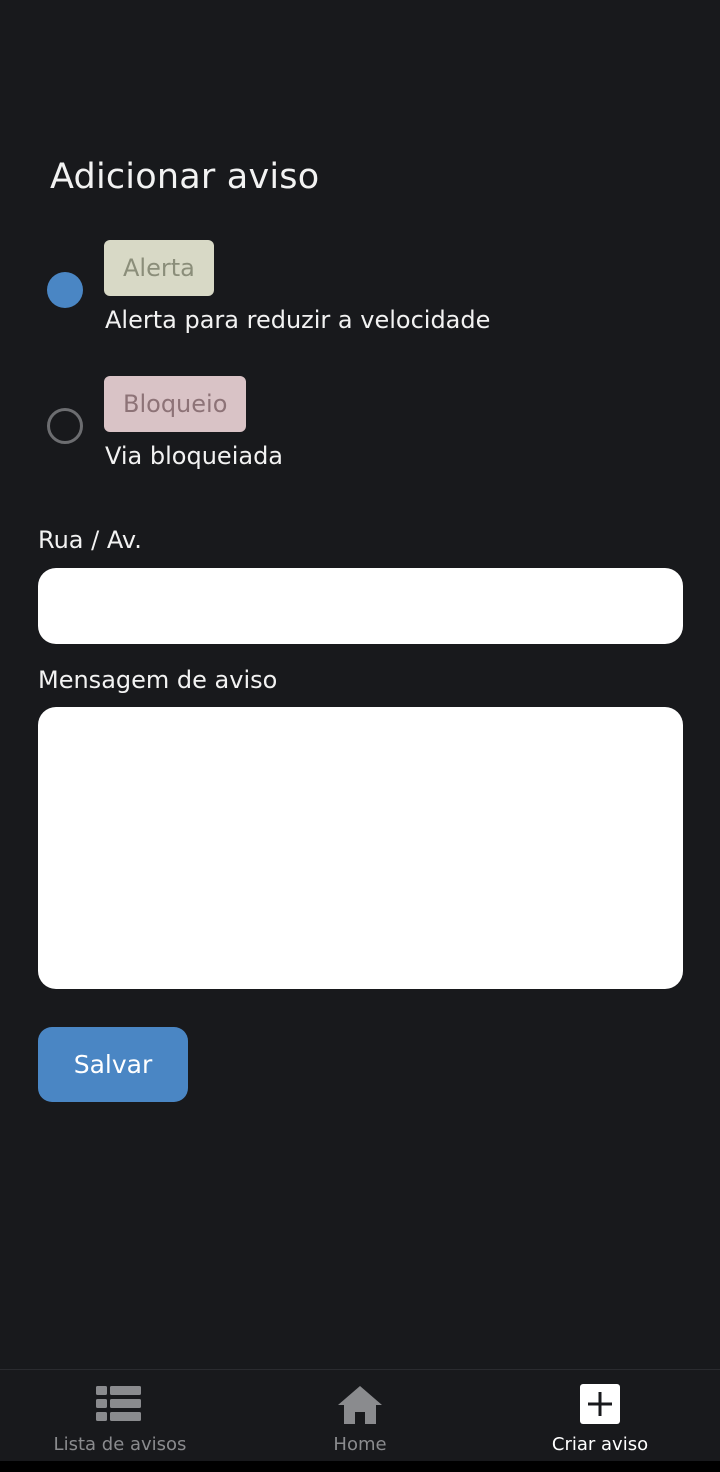 The width and height of the screenshot is (720, 1472). I want to click on nav-item-lista-de-avisos: Lista de avisos, so click(120, 1416).